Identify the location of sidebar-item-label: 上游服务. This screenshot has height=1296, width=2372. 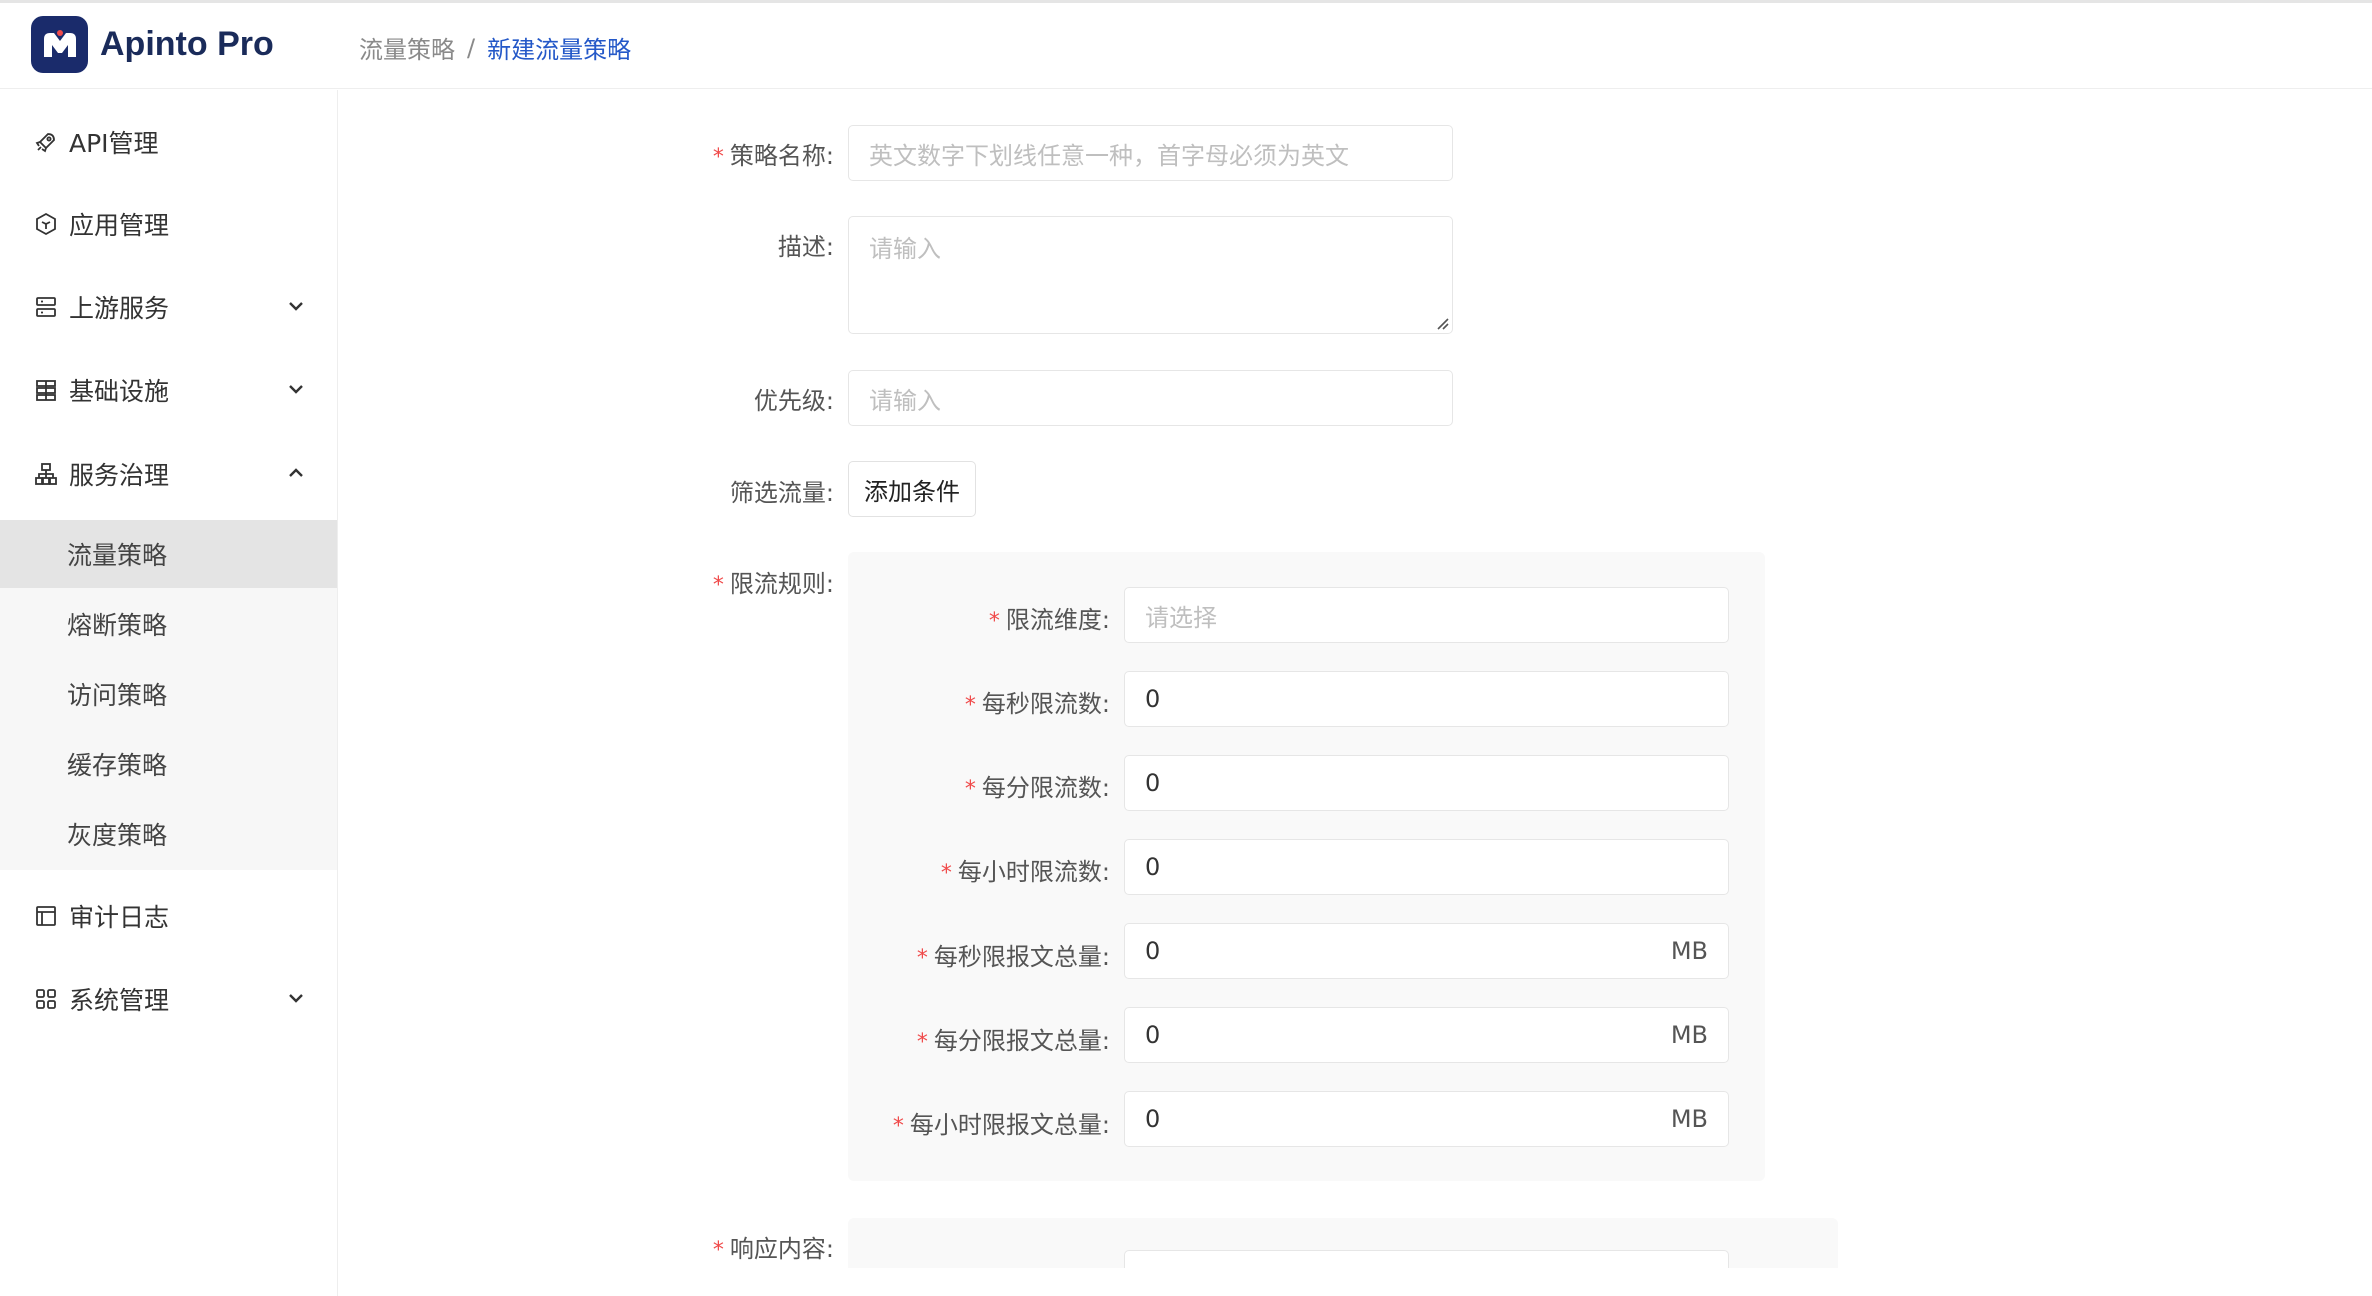
(119, 308).